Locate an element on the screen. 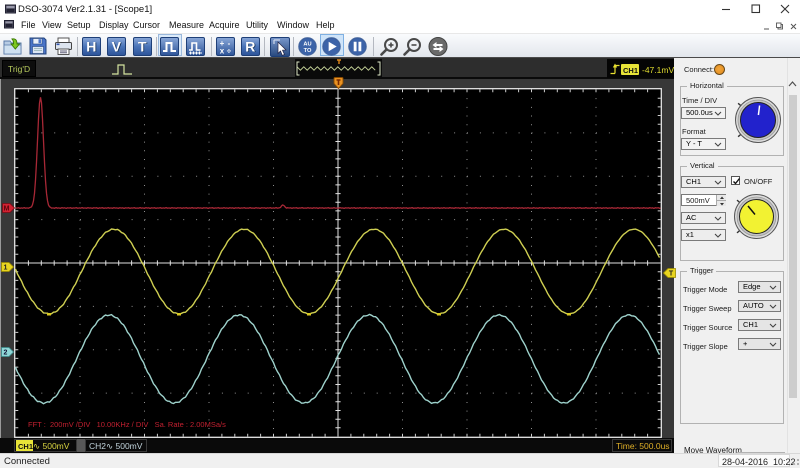 The height and width of the screenshot is (468, 800). svg-text: 2 is located at coordinates (6, 353).